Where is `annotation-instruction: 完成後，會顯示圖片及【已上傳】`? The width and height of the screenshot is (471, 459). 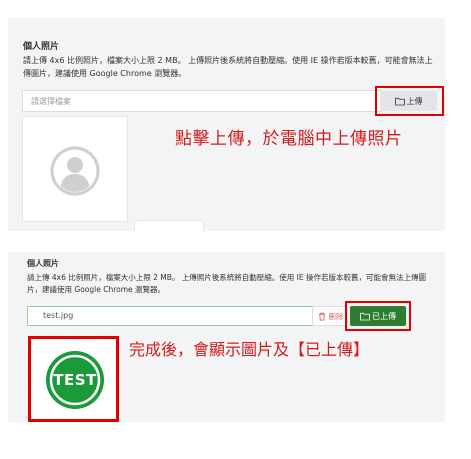
annotation-instruction: 完成後，會顯示圖片及【已上傳】 is located at coordinates (249, 349).